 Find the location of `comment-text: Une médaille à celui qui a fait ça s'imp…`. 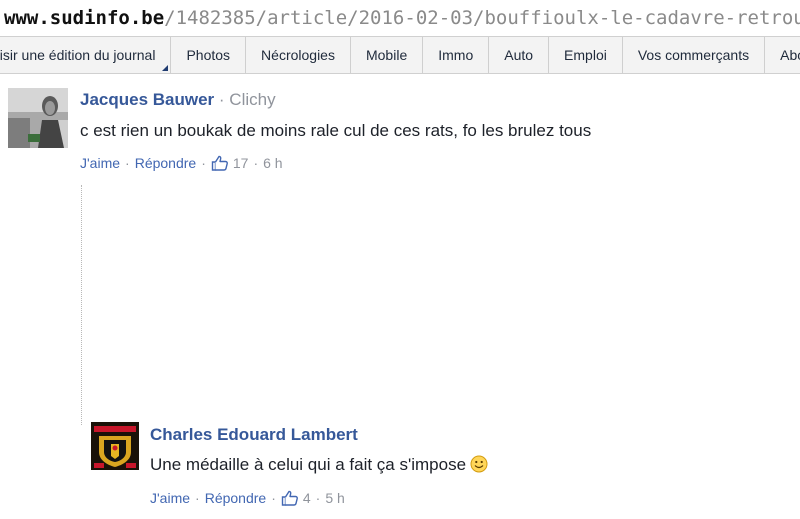

comment-text: Une médaille à celui qui a fait ça s'imp… is located at coordinates (319, 465).